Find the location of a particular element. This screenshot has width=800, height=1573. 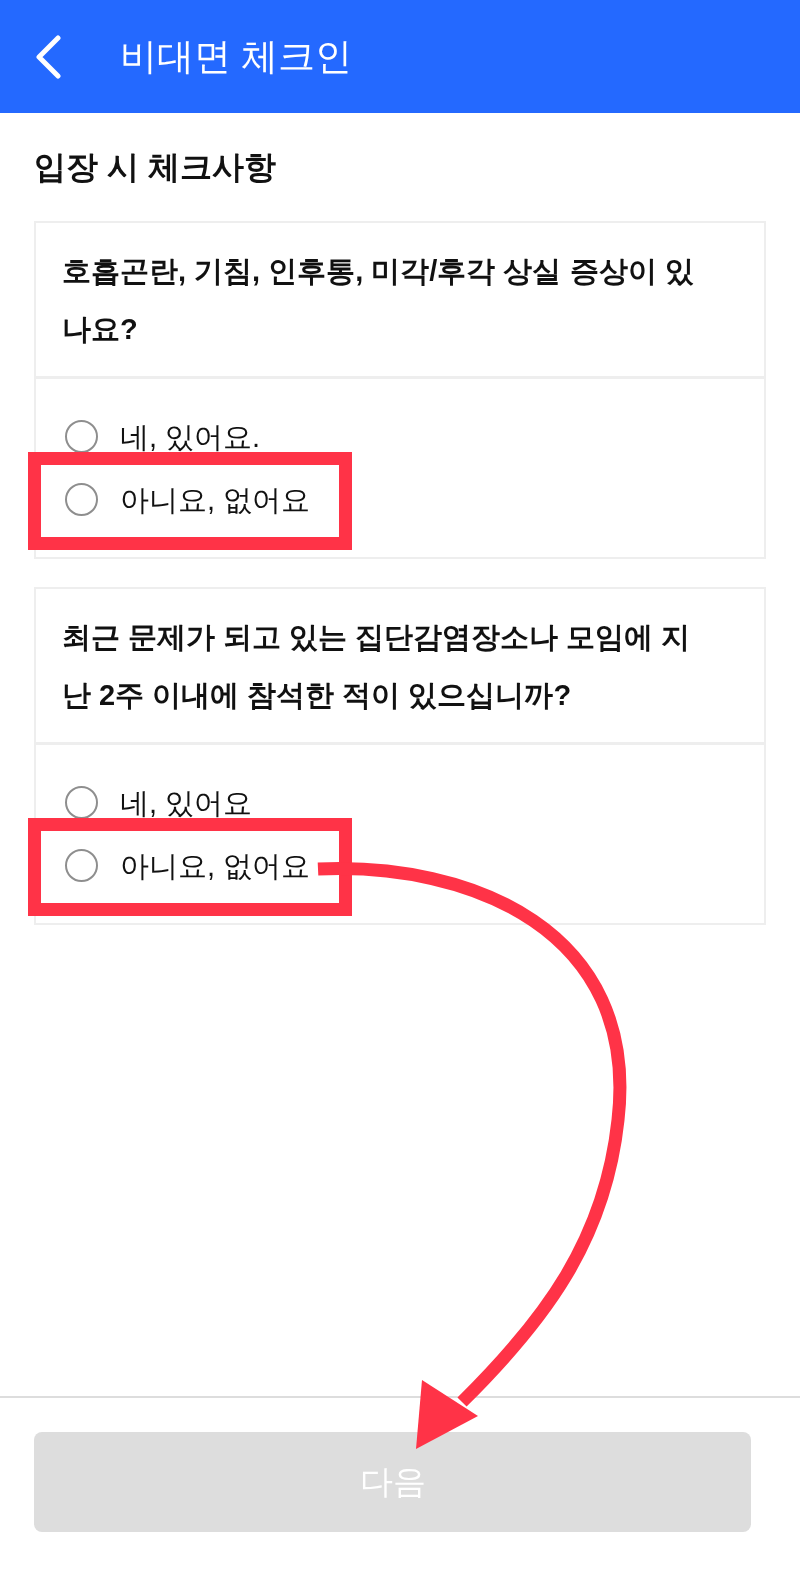

radio-option: 네, 있어요 is located at coordinates (159, 802).